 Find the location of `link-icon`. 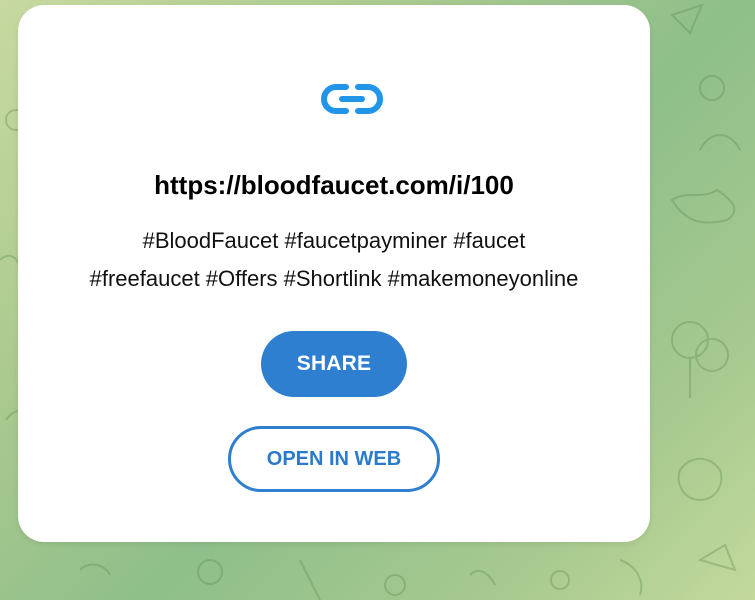

link-icon is located at coordinates (352, 99).